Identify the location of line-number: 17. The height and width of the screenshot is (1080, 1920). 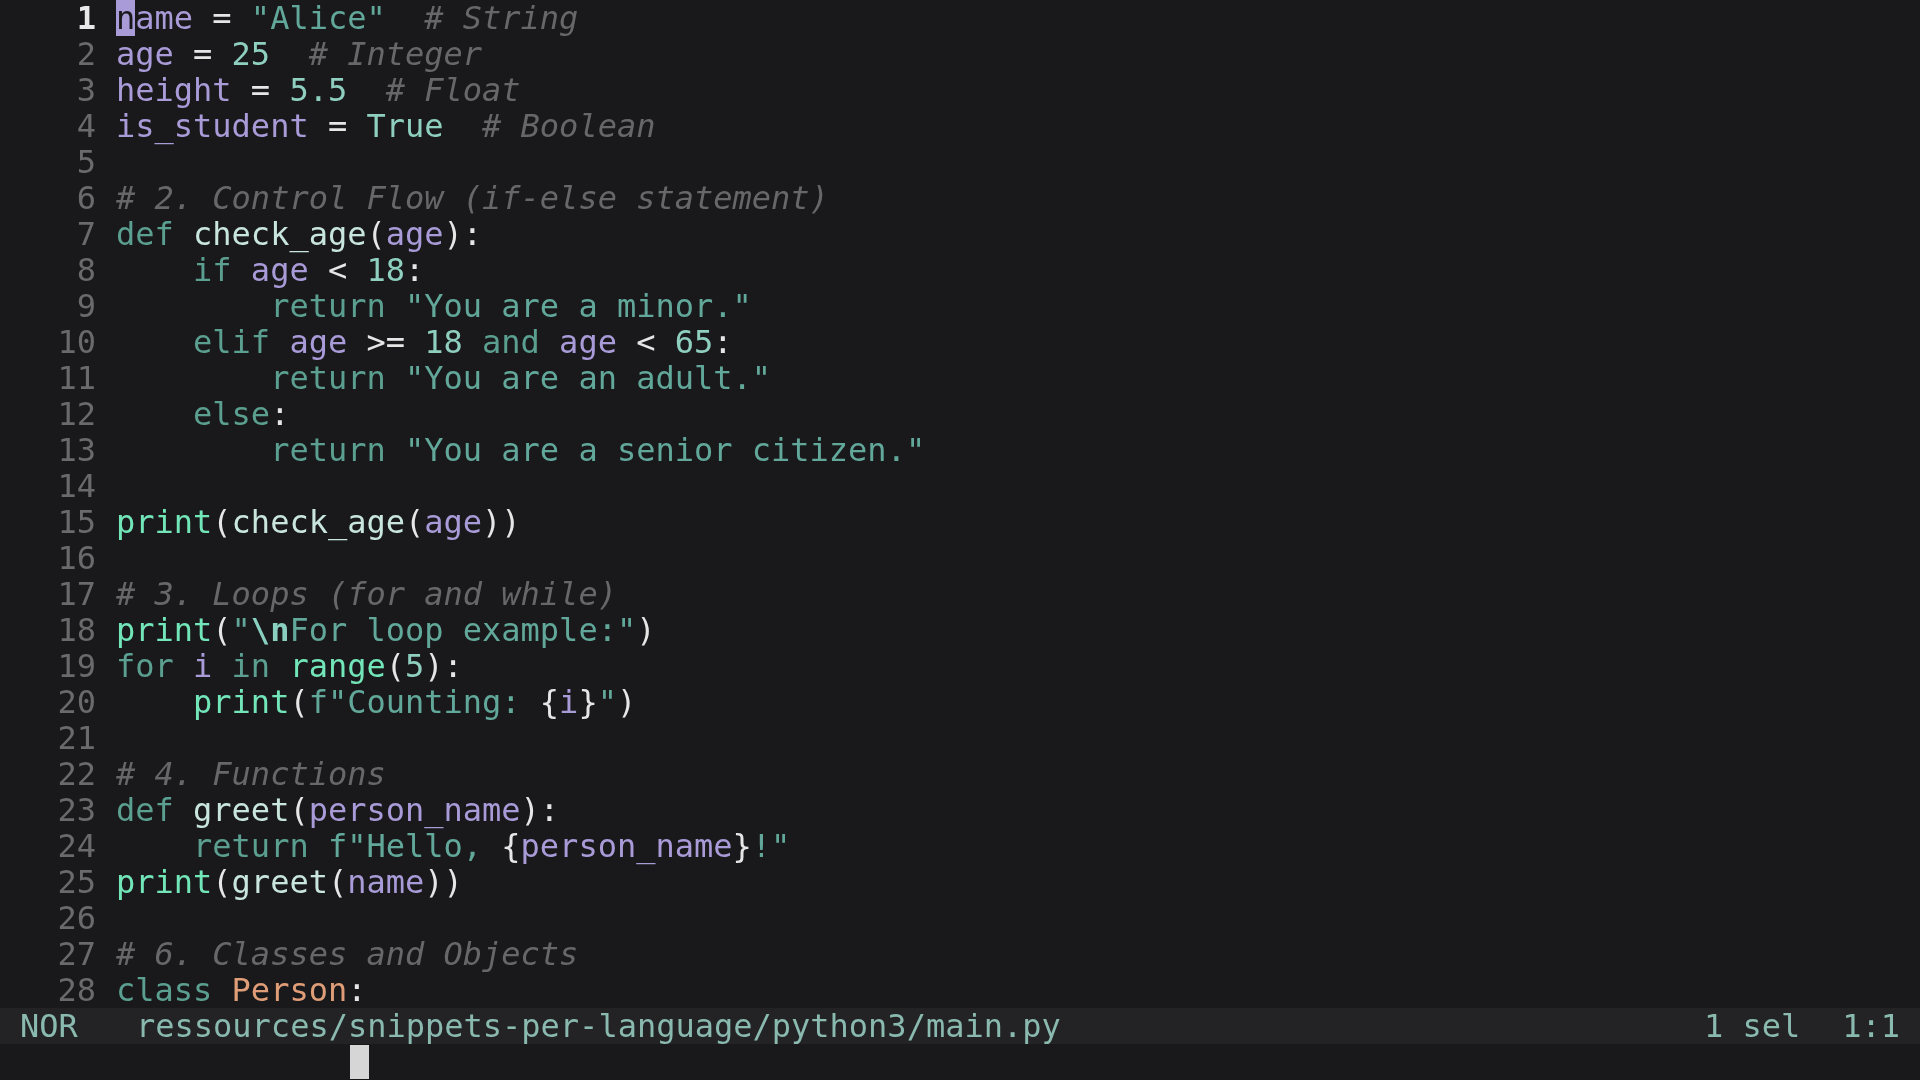
(76, 594).